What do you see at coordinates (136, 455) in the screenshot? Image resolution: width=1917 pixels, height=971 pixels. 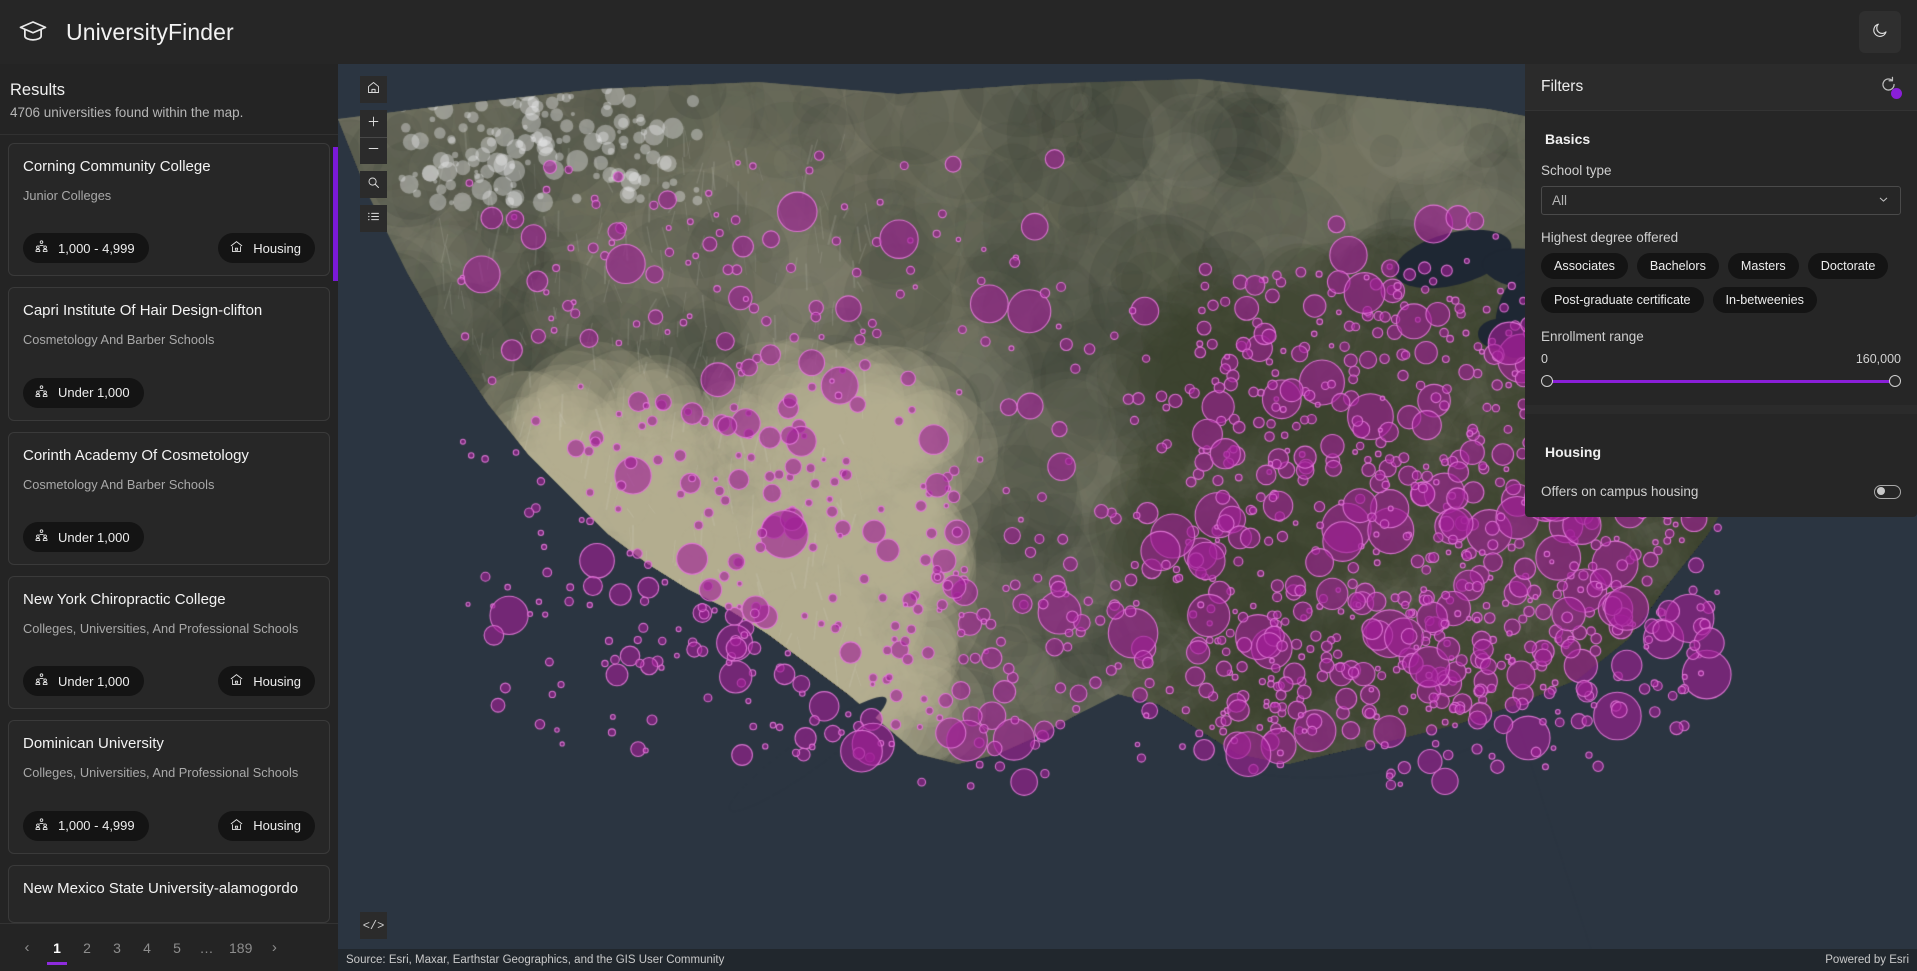 I see `result-card-title: Corinth Academy Of Cosmetology` at bounding box center [136, 455].